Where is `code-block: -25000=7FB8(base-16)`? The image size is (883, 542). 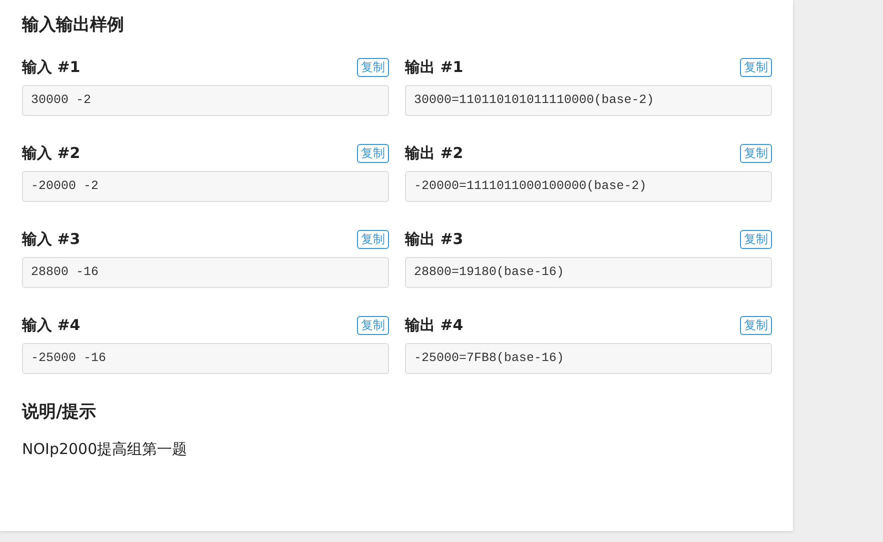
code-block: -25000=7FB8(base-16) is located at coordinates (588, 358).